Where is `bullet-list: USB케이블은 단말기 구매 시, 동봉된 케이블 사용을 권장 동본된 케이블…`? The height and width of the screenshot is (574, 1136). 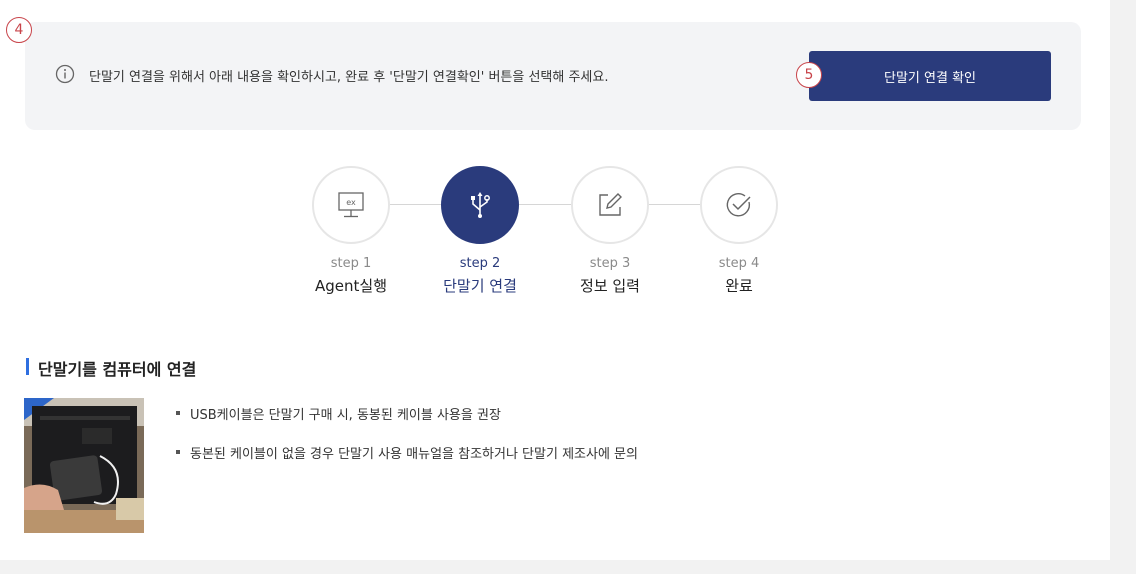
bullet-list: USB케이블은 단말기 구매 시, 동봉된 케이블 사용을 권장 동본된 케이블… is located at coordinates (406, 443).